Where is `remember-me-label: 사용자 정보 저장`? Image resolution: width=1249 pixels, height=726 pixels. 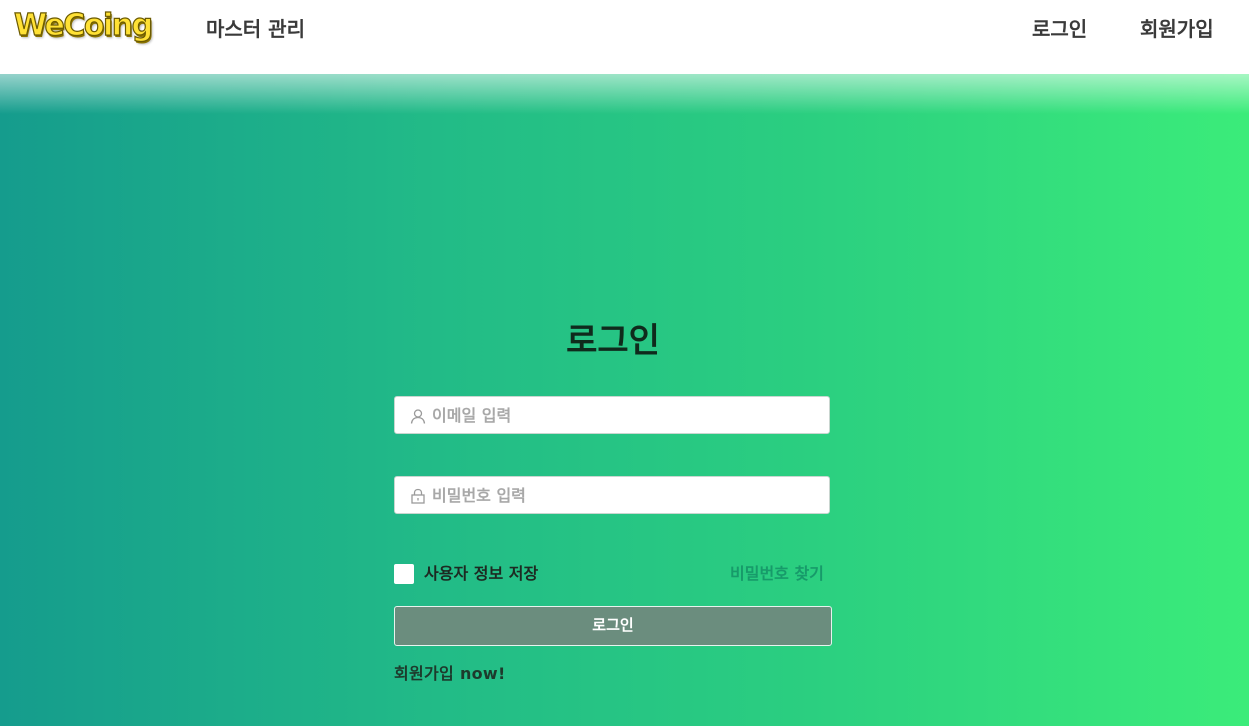
remember-me-label: 사용자 정보 저장 is located at coordinates (481, 574).